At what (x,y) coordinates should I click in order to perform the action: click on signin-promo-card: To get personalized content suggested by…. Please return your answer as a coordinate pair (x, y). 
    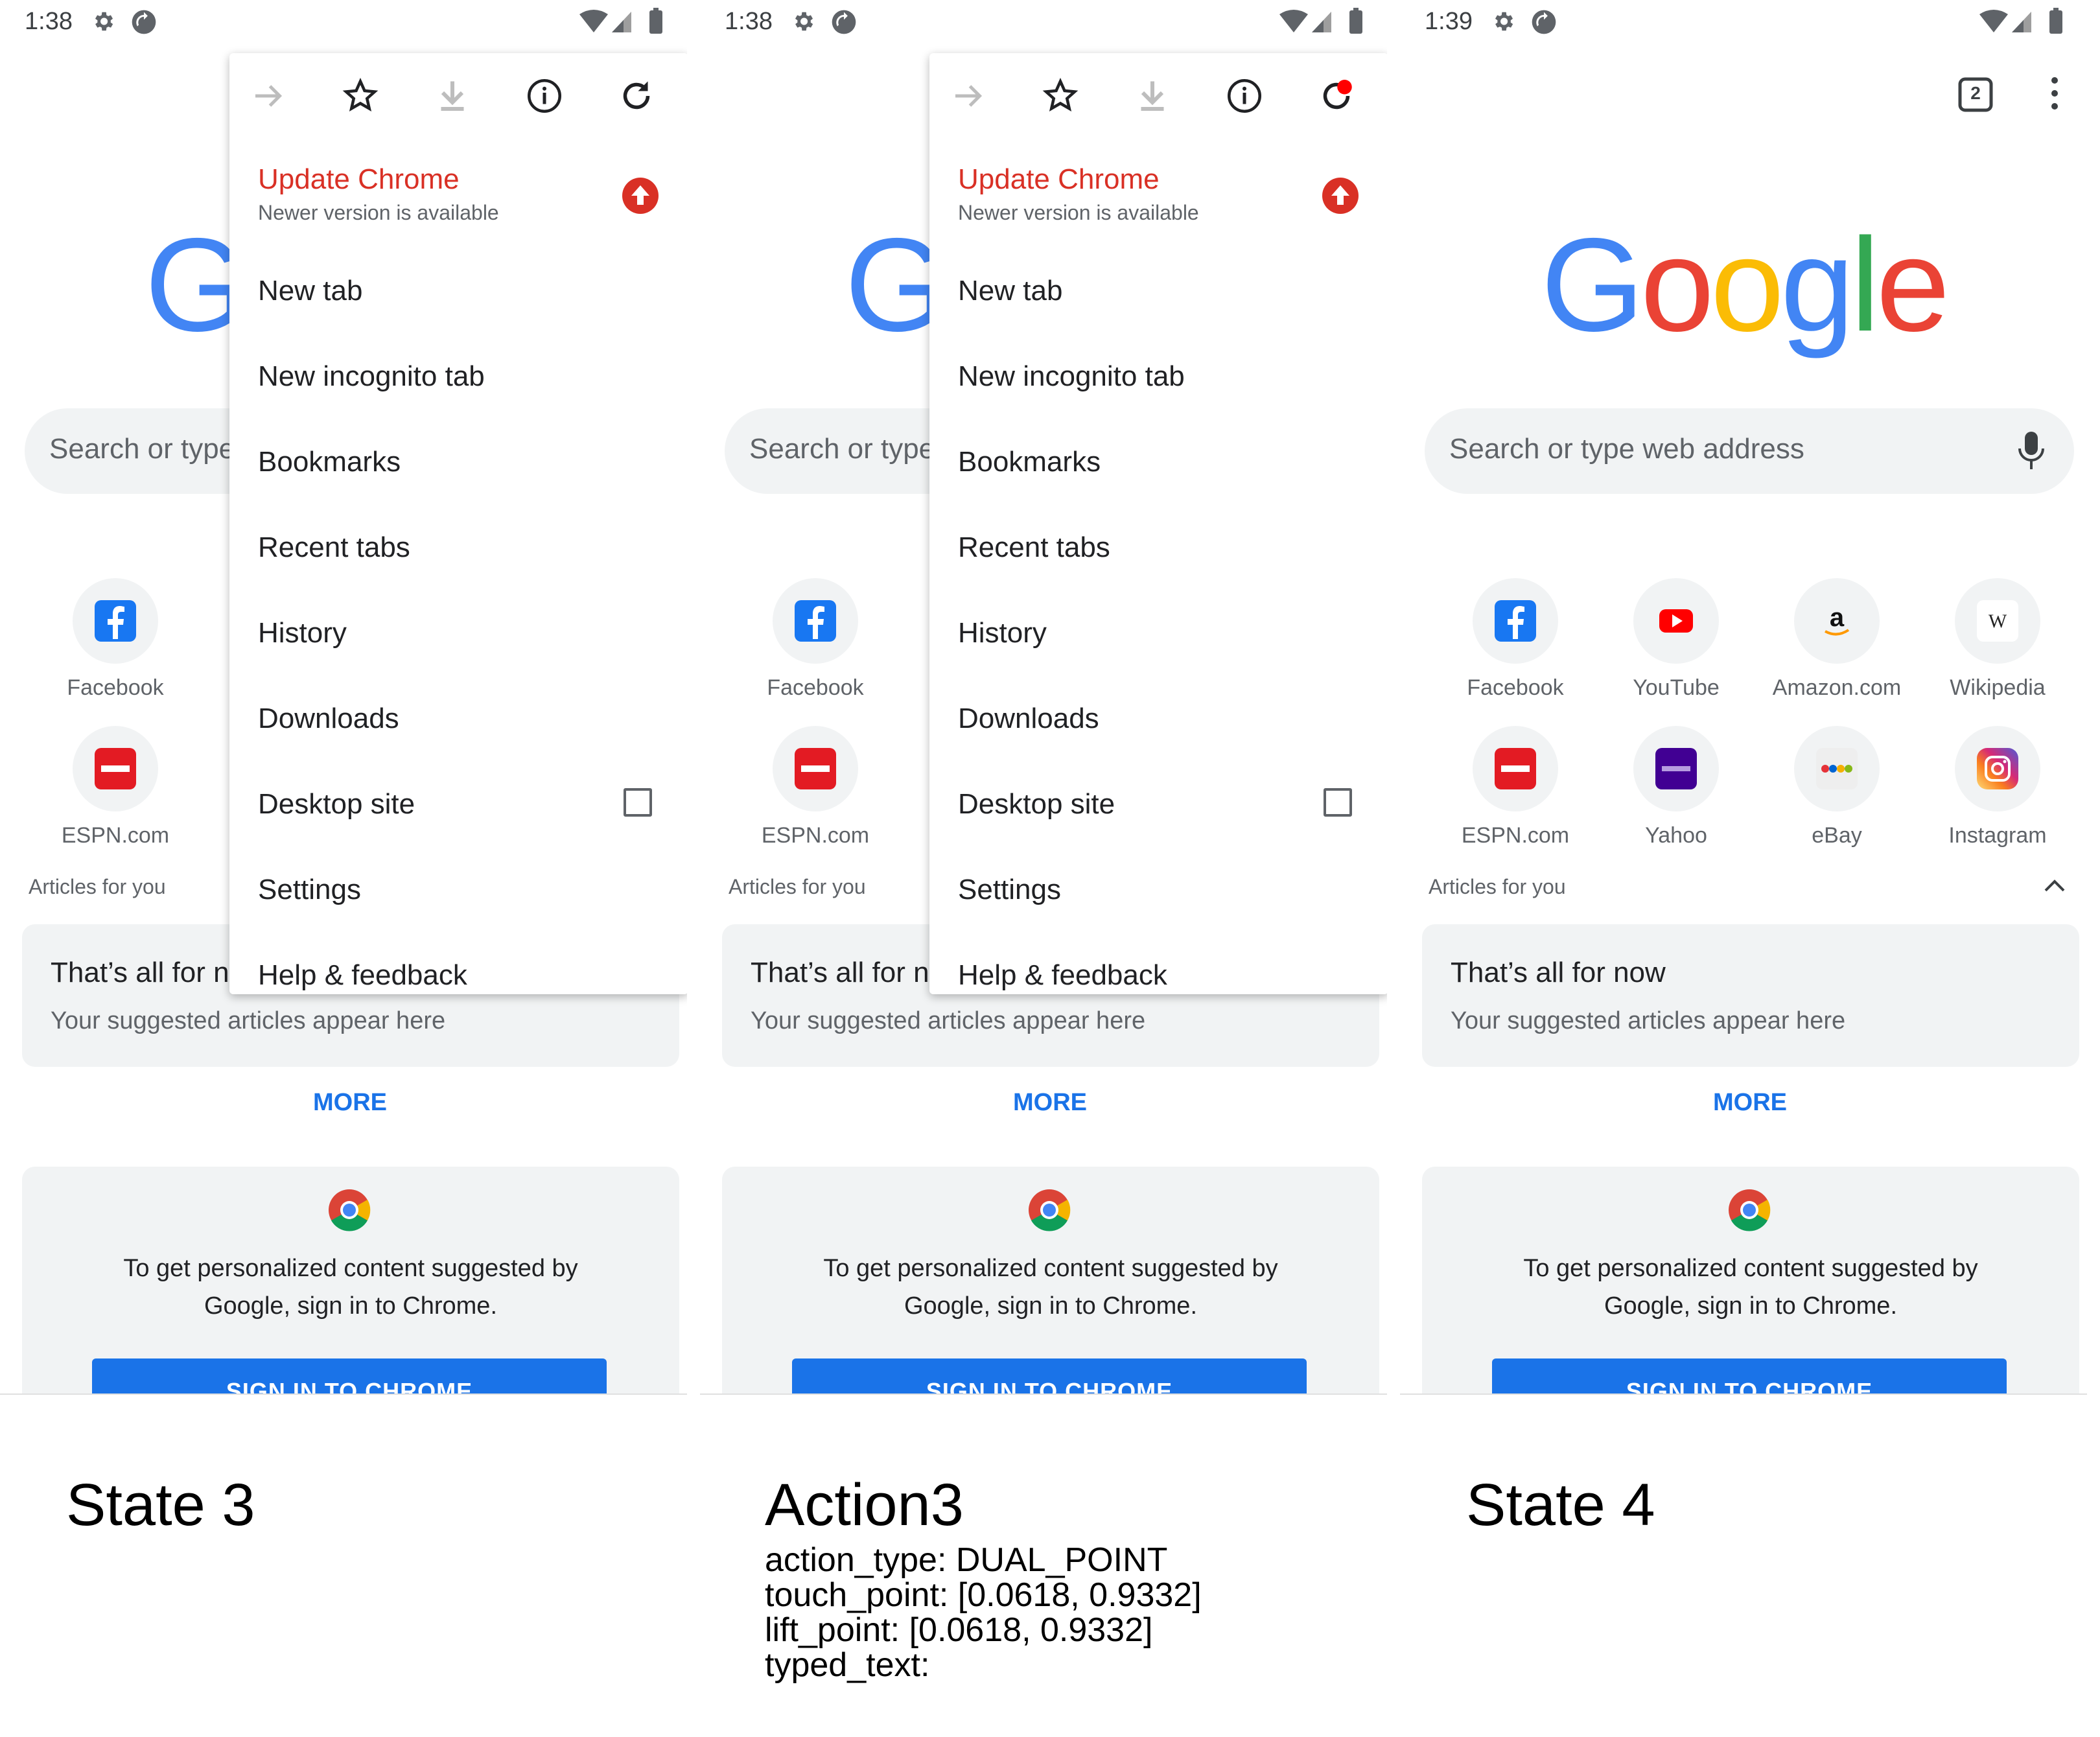
    Looking at the image, I should click on (1050, 1290).